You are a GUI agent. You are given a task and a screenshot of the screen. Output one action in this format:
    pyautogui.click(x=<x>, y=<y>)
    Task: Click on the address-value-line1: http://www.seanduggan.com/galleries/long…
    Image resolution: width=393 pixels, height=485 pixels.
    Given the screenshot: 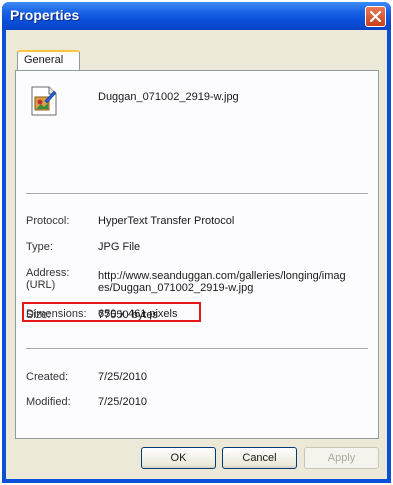 What is the action you would take?
    pyautogui.click(x=222, y=276)
    